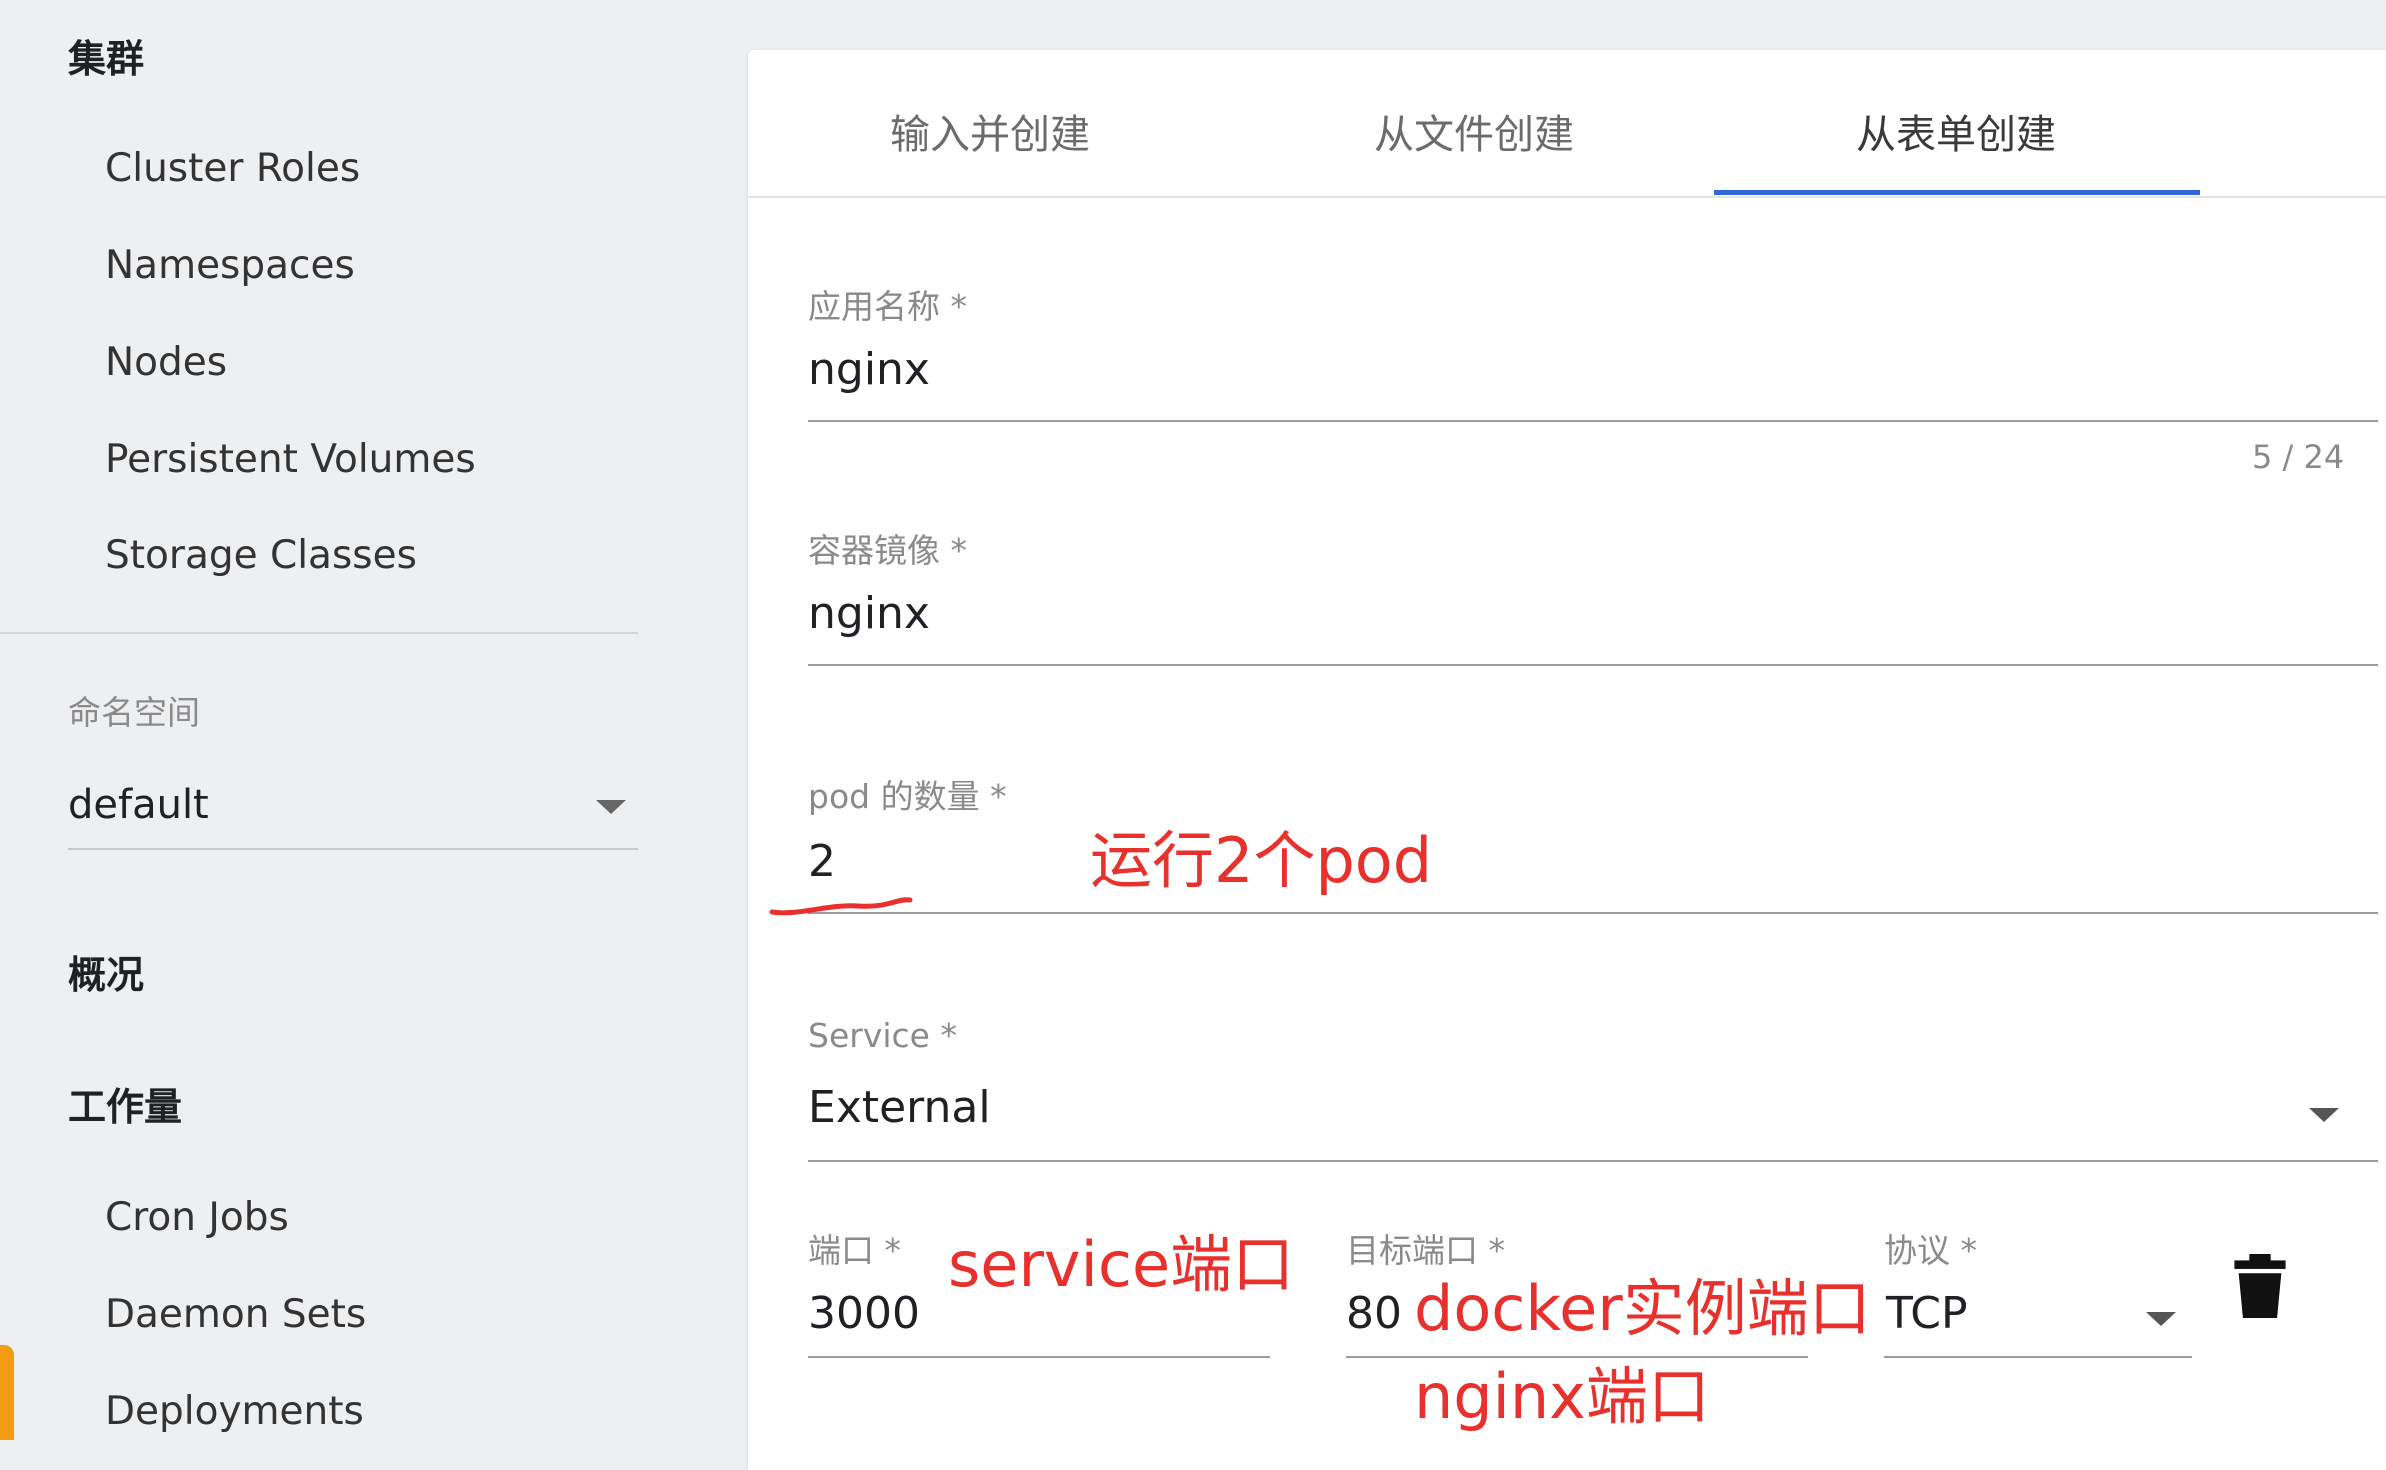 The image size is (2386, 1470). Describe the element at coordinates (138, 805) in the screenshot. I see `namespace-value: default` at that location.